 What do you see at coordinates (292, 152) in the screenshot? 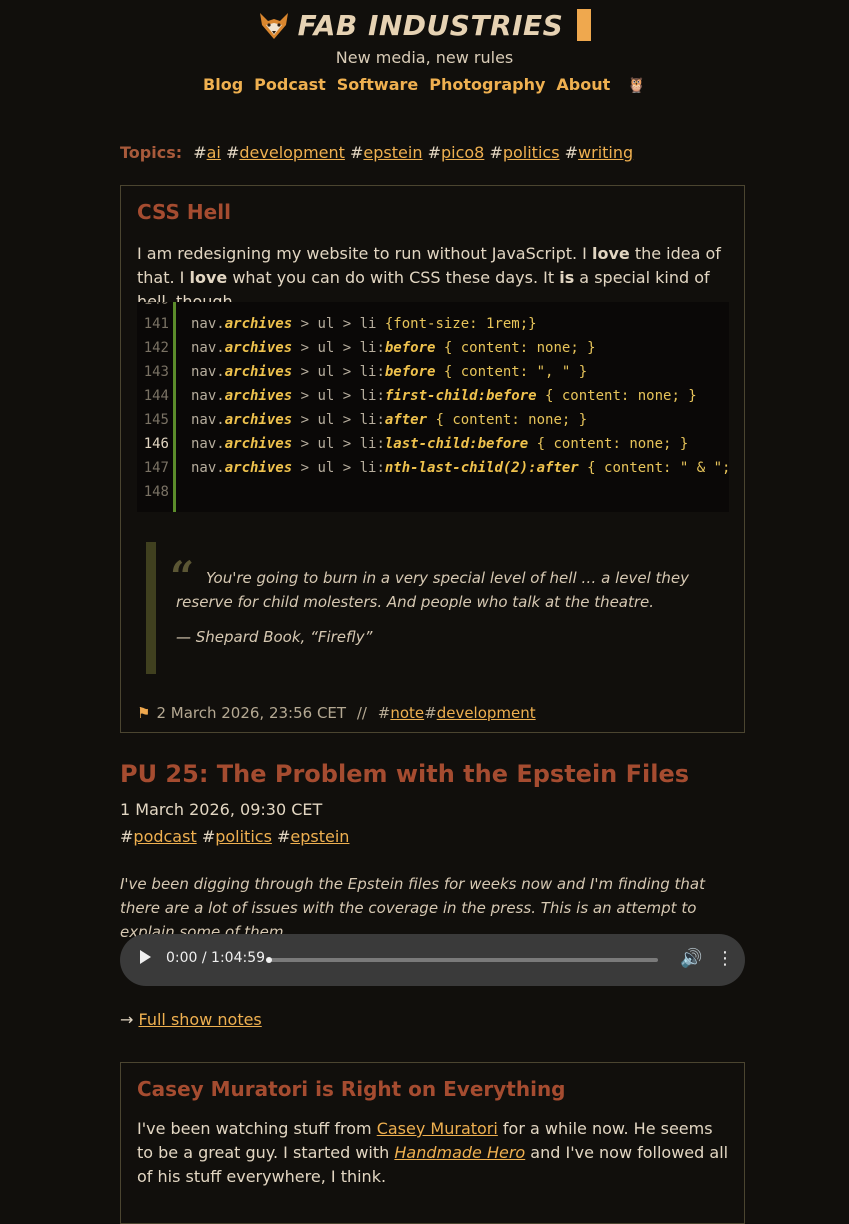
I see `topic-link: development` at bounding box center [292, 152].